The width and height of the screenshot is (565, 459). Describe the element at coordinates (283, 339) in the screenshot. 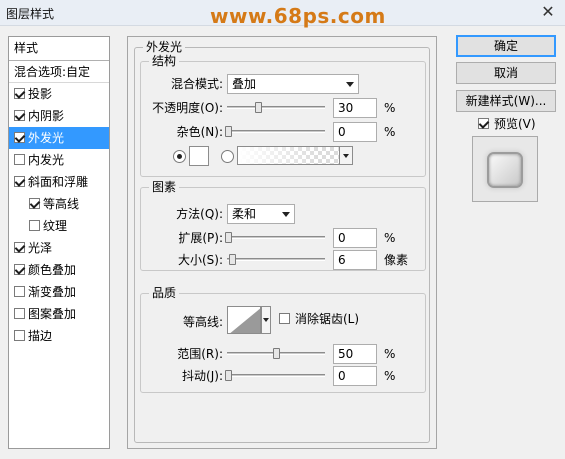

I see `quality-group: 品质 等高线: 消除锯齿(L) 范围(R): 50 % 抖动(J): 0 %` at that location.